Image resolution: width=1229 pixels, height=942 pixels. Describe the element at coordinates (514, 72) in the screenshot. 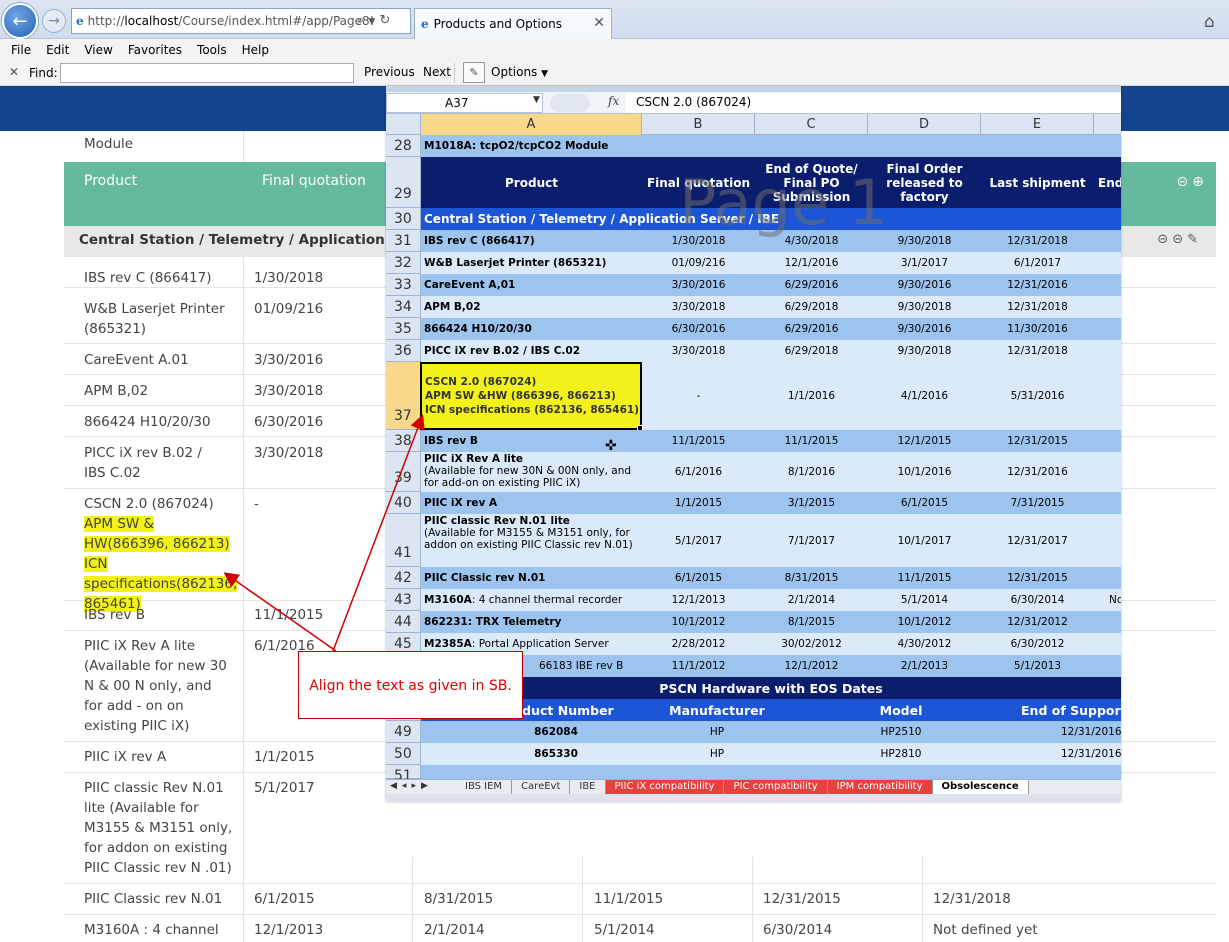

I see `find-options-label: Options` at that location.